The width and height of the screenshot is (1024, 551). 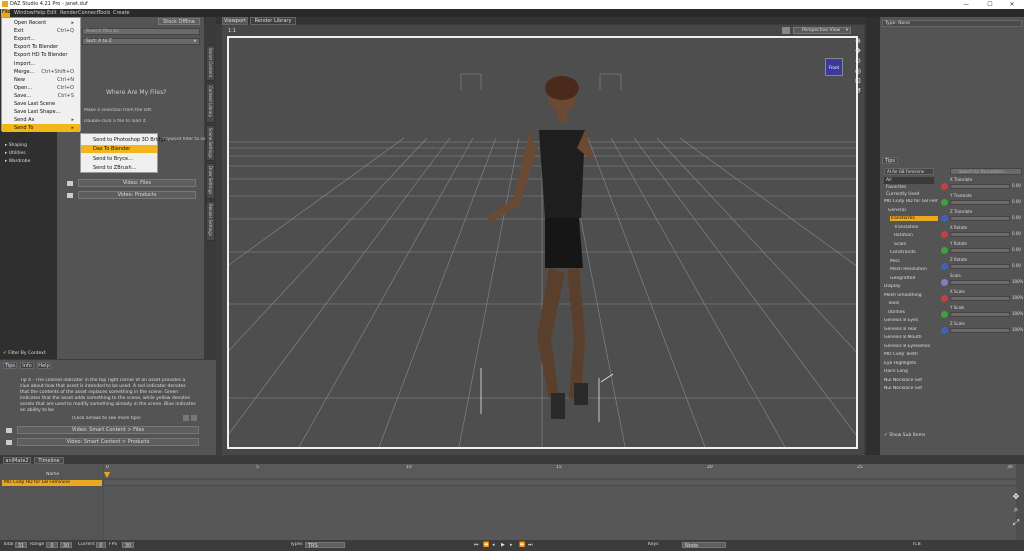 I want to click on next-key-icon: ⏩, so click(x=522, y=545).